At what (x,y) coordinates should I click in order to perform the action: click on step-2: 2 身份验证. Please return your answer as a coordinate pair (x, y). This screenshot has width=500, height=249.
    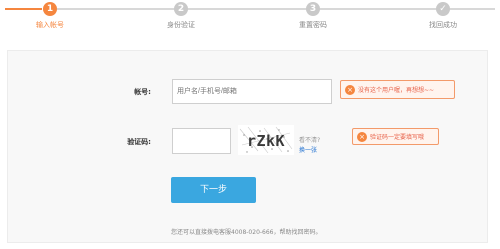
    Looking at the image, I should click on (181, 16).